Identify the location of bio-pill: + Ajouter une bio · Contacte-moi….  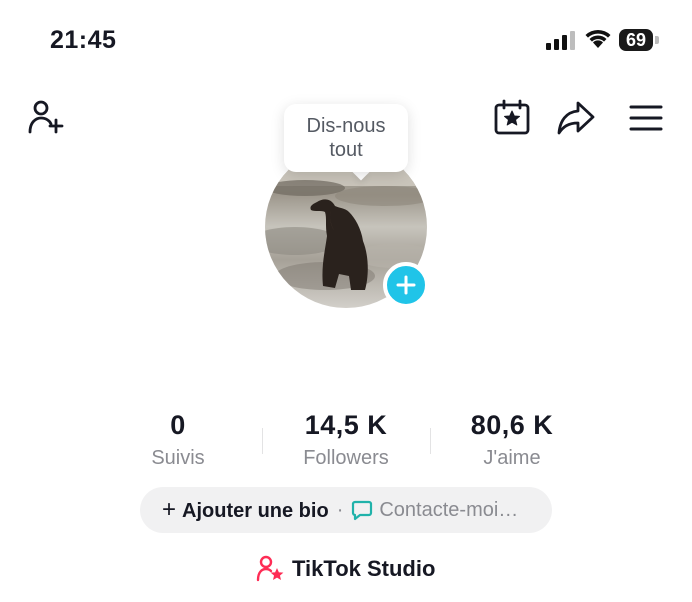
(346, 510).